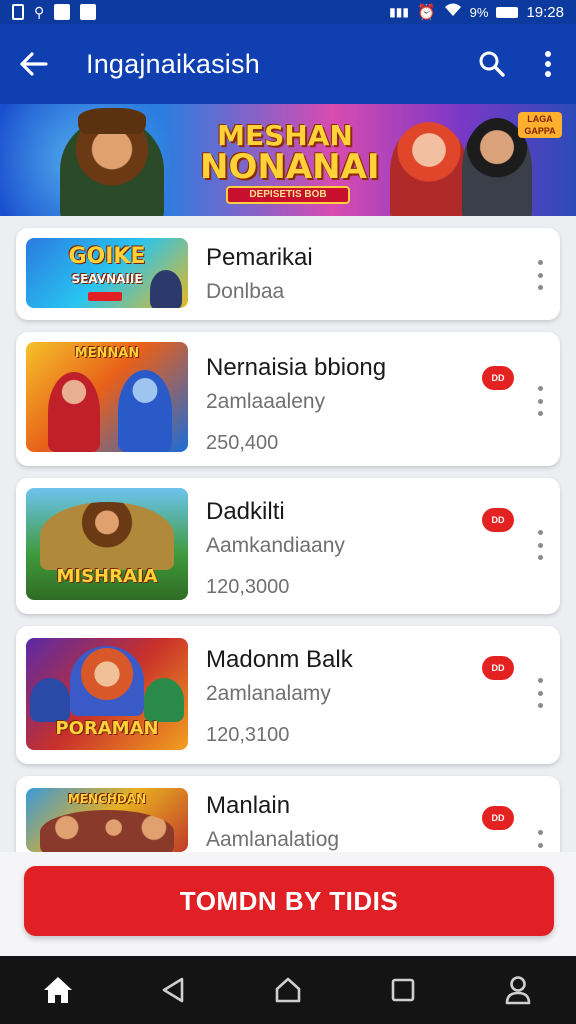  I want to click on banner-tag: LAGA GAPPA, so click(540, 125).